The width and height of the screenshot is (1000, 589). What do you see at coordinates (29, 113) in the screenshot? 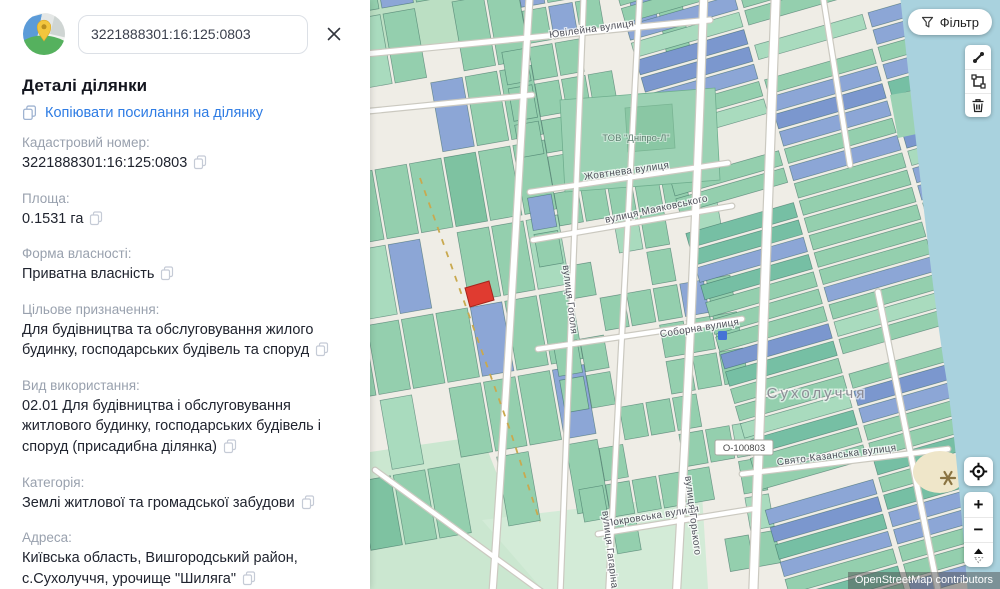
I see `copy-link-icon` at bounding box center [29, 113].